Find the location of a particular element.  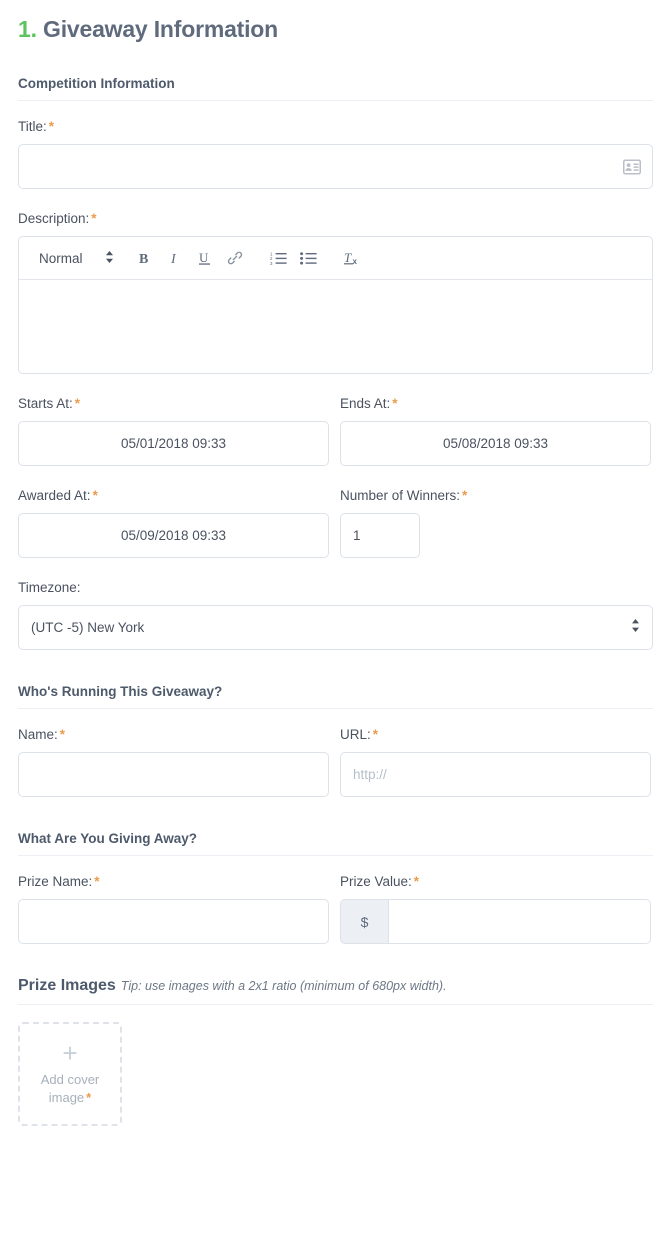

label-number-of-winners: Number of Winners: * is located at coordinates (403, 496).